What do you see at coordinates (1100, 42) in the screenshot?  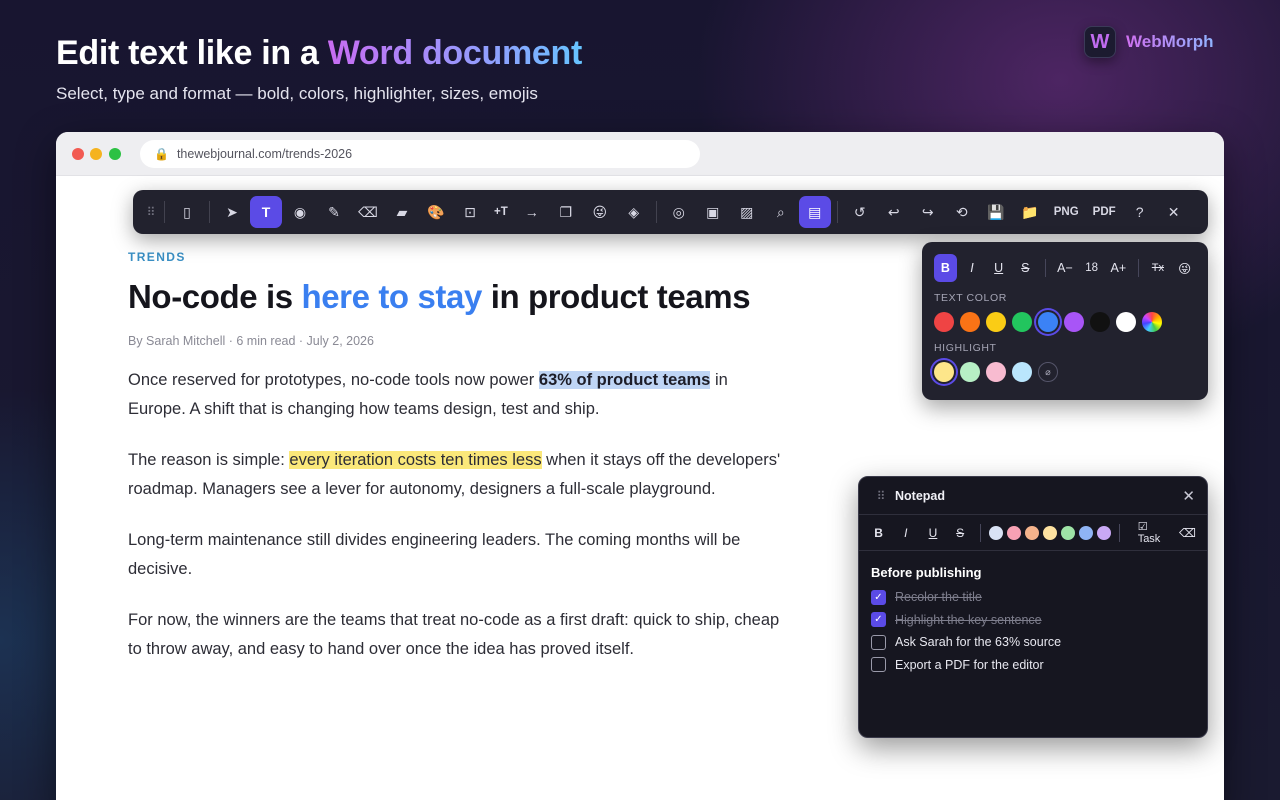 I see `brand-logo-icon: W` at bounding box center [1100, 42].